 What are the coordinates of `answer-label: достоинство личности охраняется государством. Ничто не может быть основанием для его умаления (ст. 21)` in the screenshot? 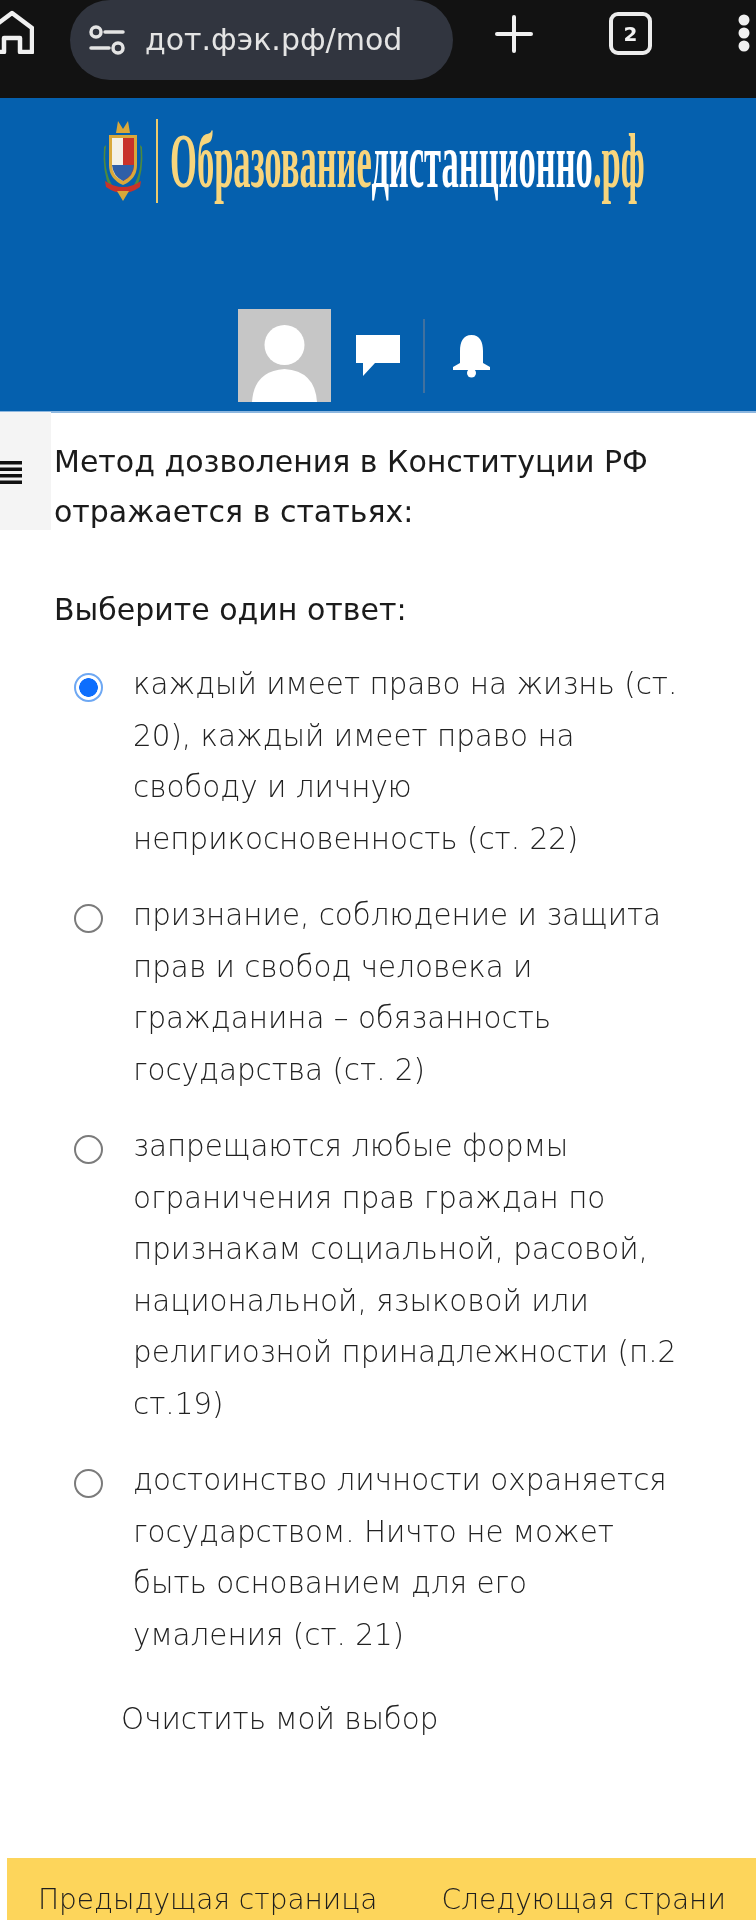 It's located at (407, 1558).